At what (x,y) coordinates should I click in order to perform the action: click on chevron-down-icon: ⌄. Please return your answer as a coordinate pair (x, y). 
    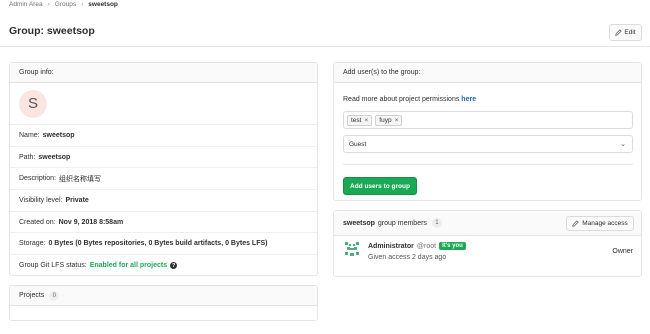
    Looking at the image, I should click on (623, 144).